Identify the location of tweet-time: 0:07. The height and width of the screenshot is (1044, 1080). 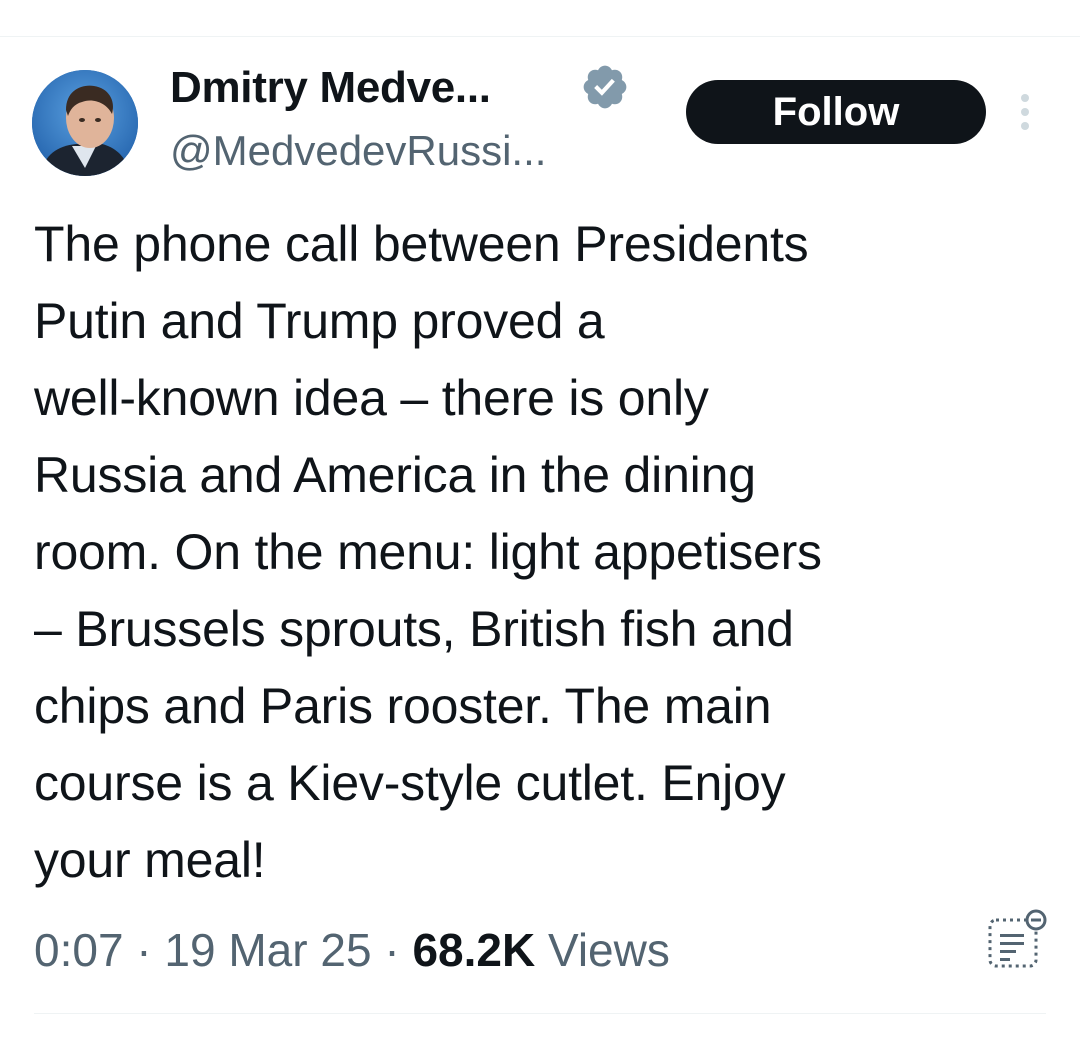
(79, 950).